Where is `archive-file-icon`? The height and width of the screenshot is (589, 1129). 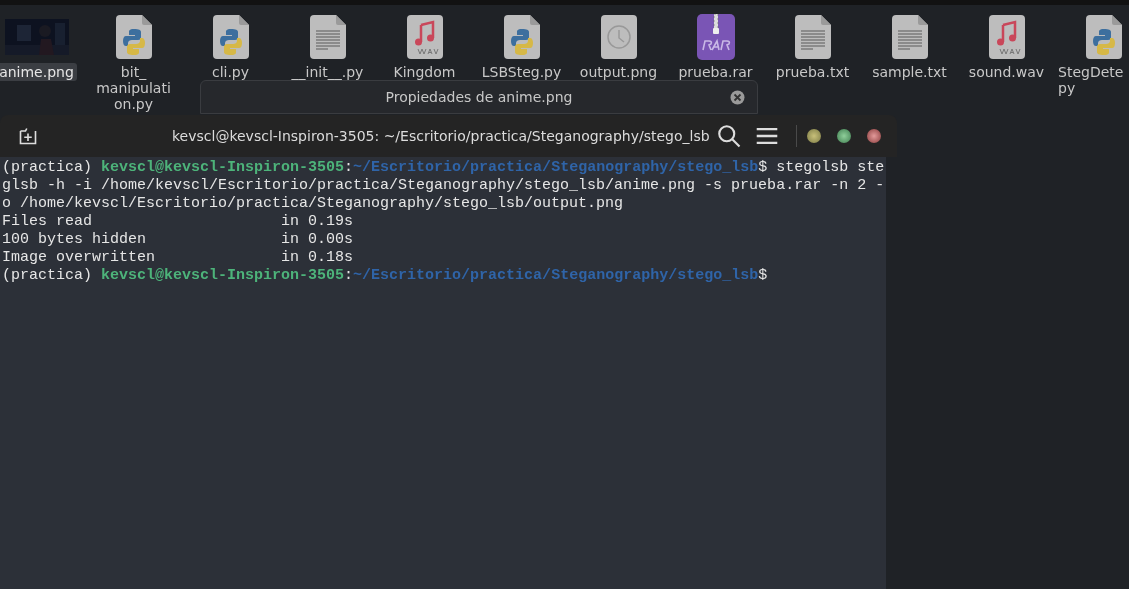
archive-file-icon is located at coordinates (715, 37).